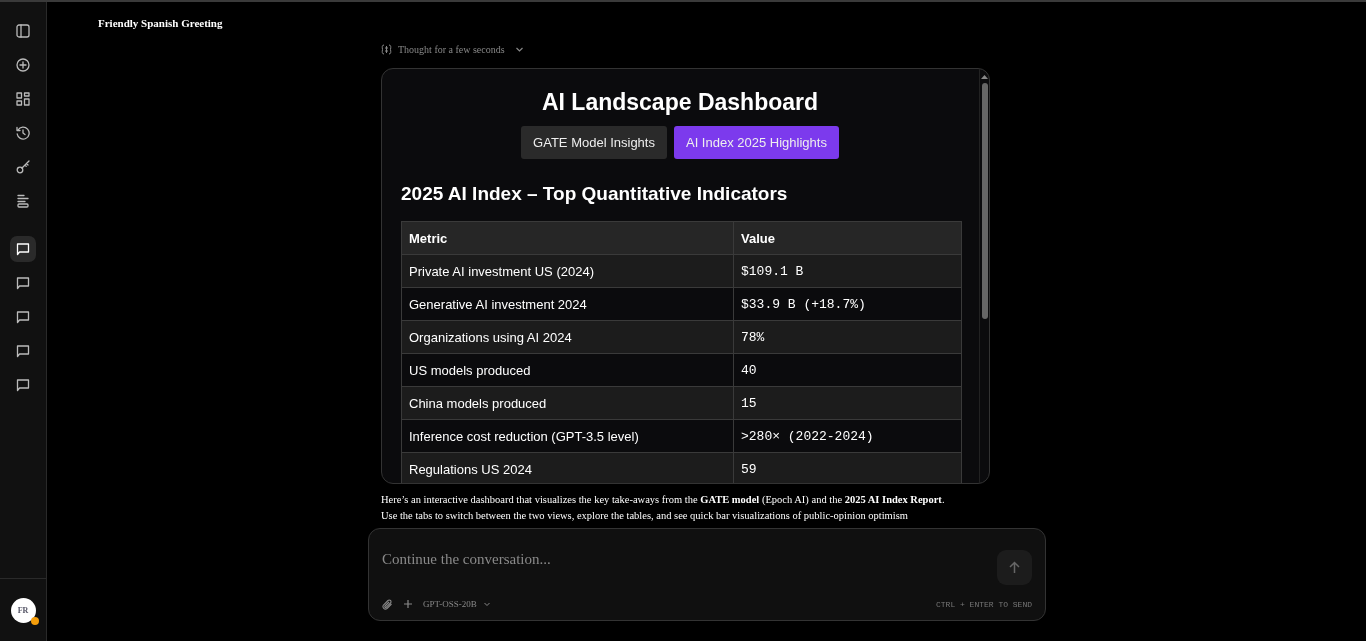 The image size is (1366, 641). I want to click on table-cell: US models produced, so click(567, 370).